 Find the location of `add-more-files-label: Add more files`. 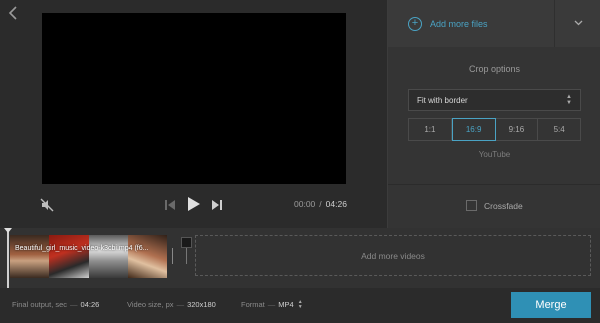

add-more-files-label: Add more files is located at coordinates (459, 23).